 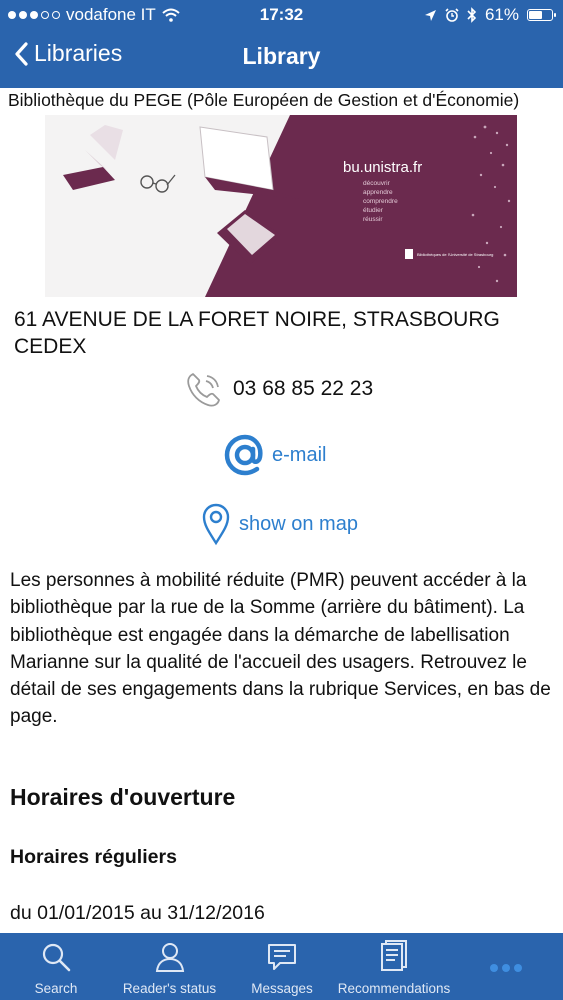 I want to click on phone-row: 03 68 85 22 23, so click(x=278, y=389).